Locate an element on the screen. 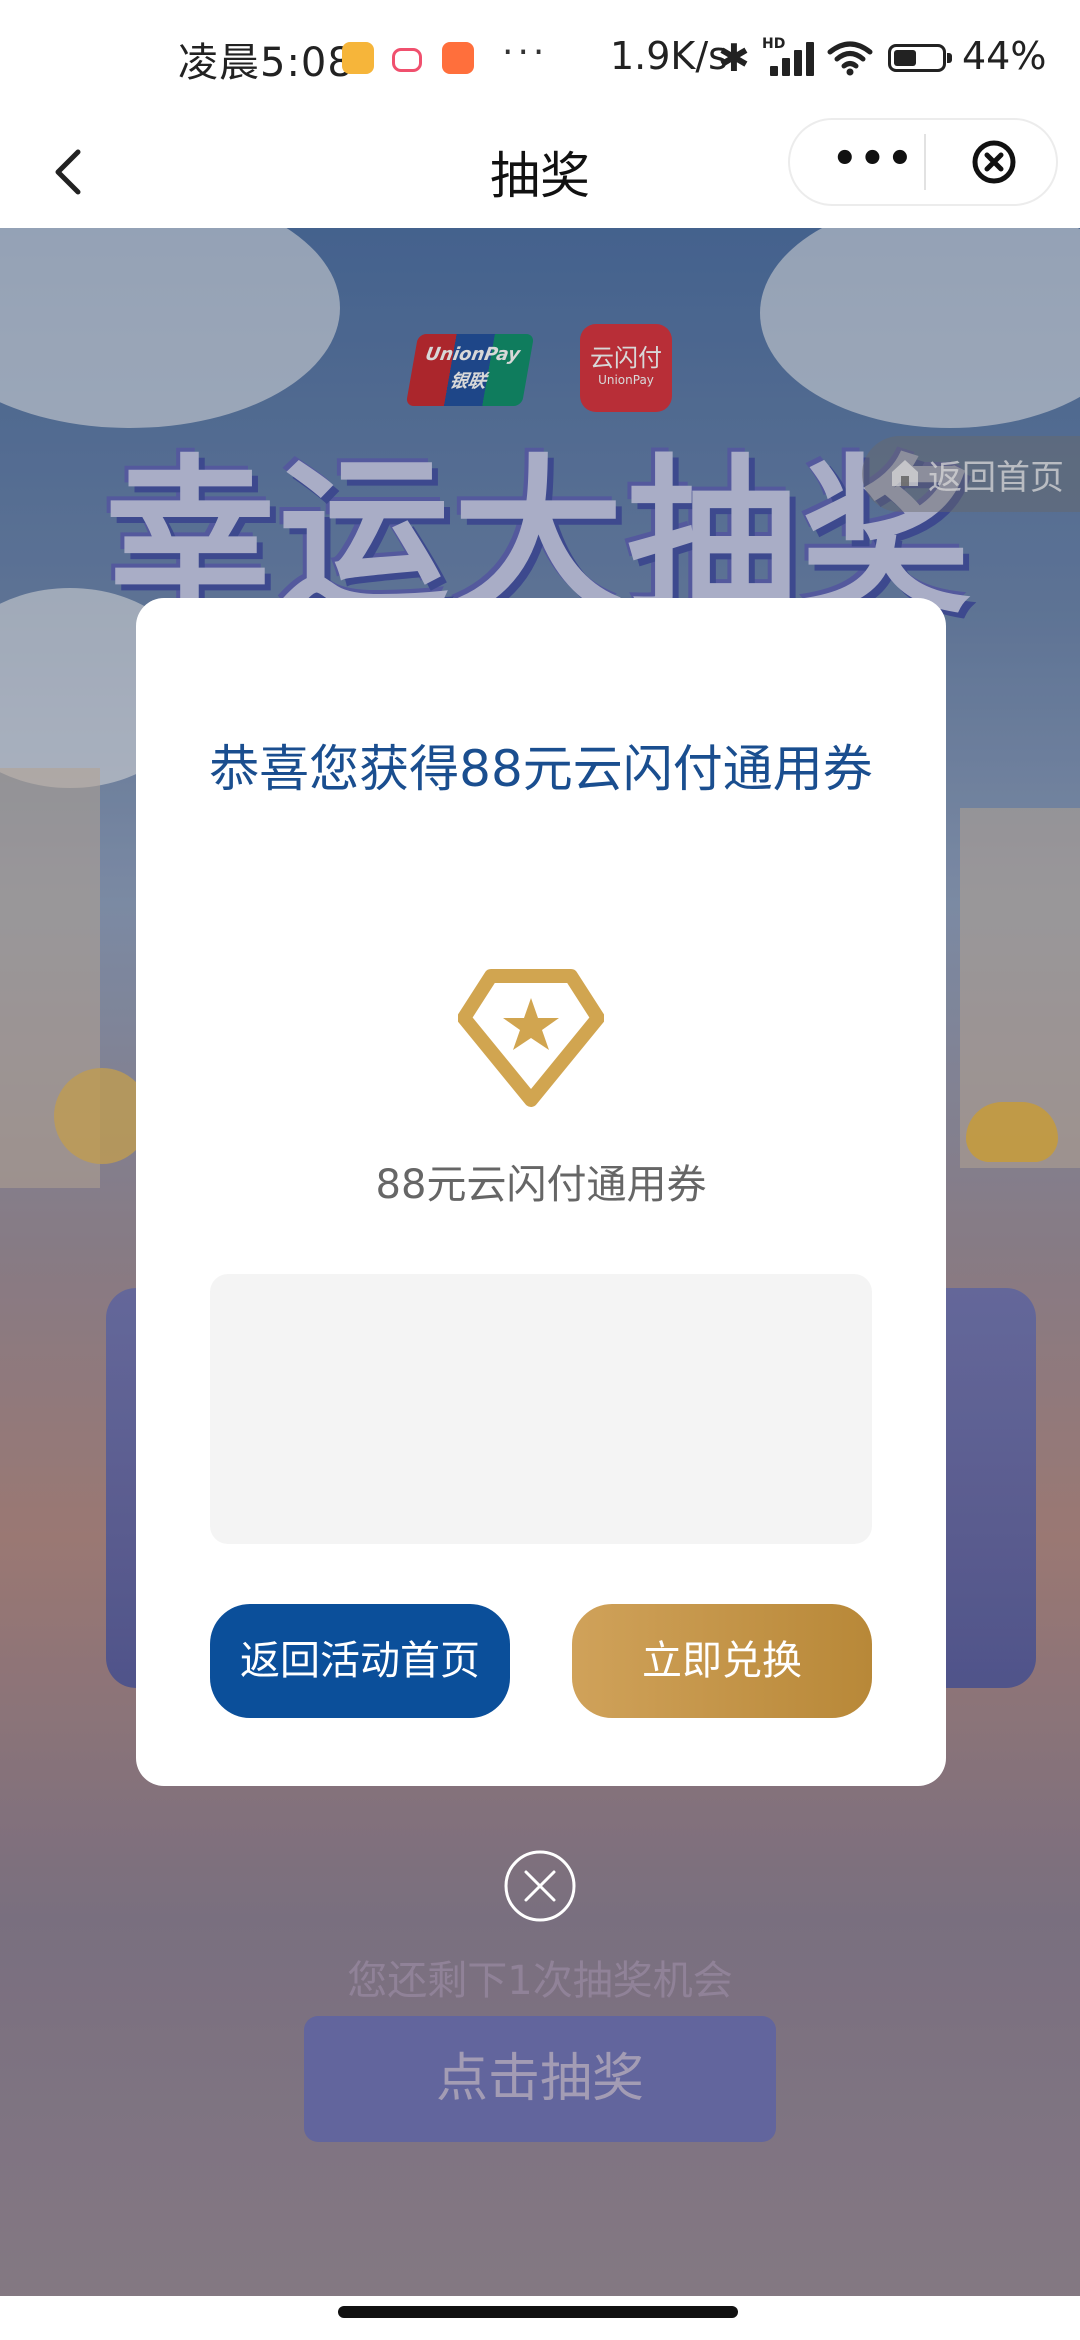  wifi-icon is located at coordinates (850, 58).